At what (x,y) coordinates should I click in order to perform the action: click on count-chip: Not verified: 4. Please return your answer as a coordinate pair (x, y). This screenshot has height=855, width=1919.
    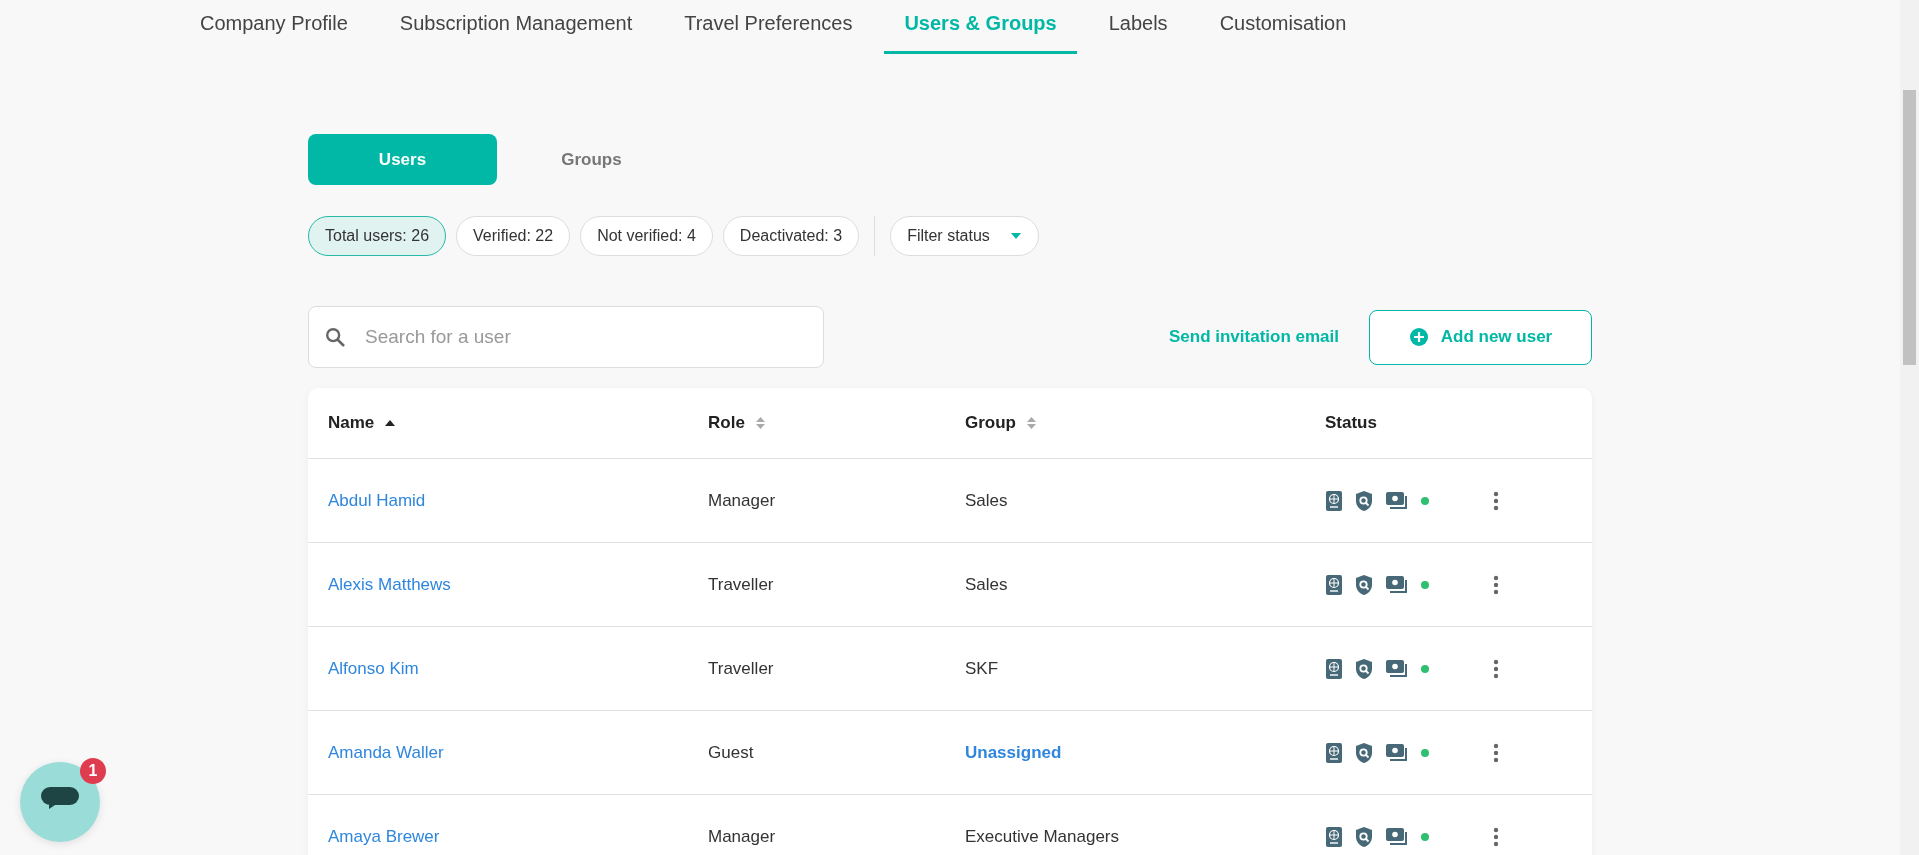
    Looking at the image, I should click on (646, 236).